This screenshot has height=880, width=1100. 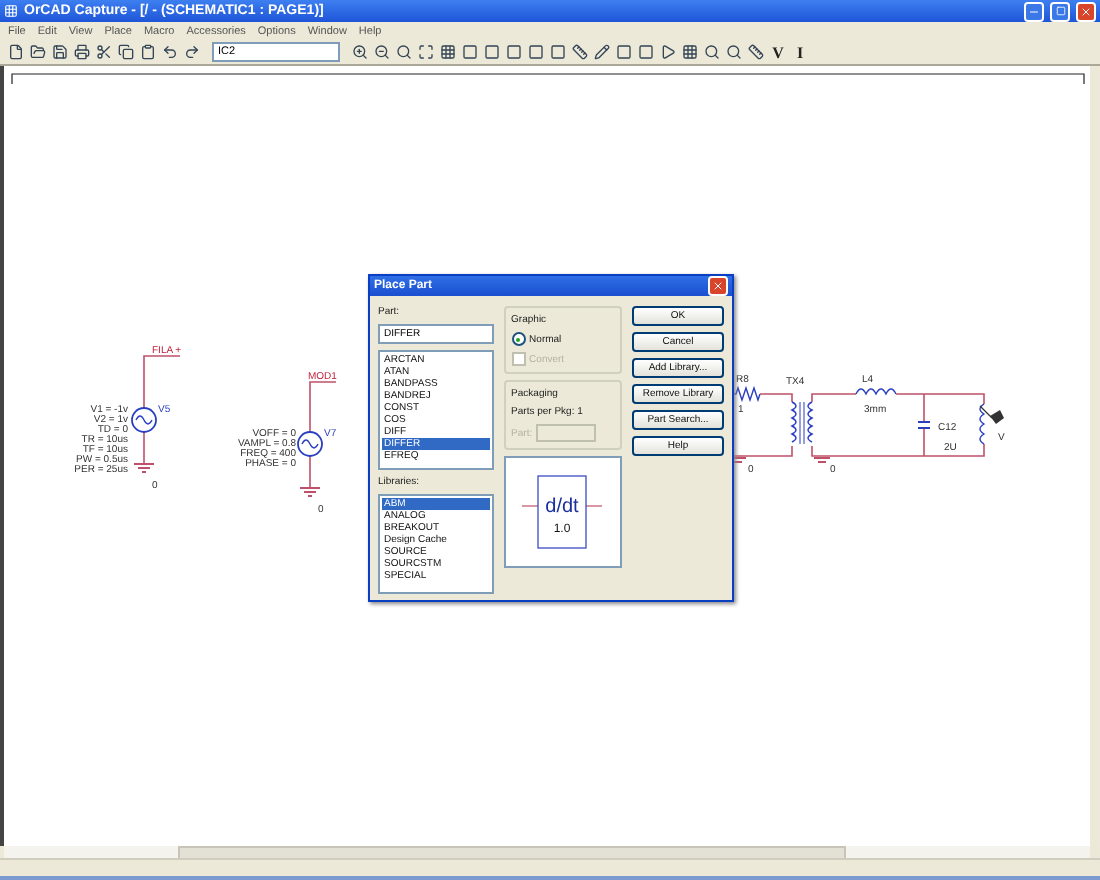 What do you see at coordinates (991, 414) in the screenshot?
I see `probe-icon` at bounding box center [991, 414].